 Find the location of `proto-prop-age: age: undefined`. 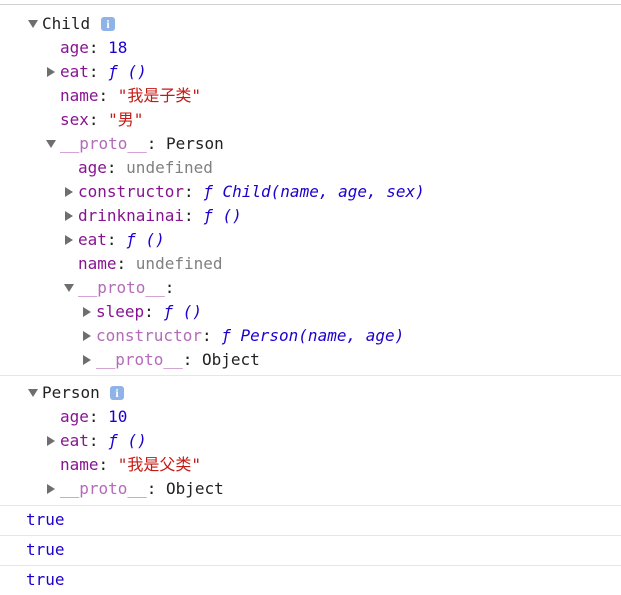

proto-prop-age: age: undefined is located at coordinates (145, 167).